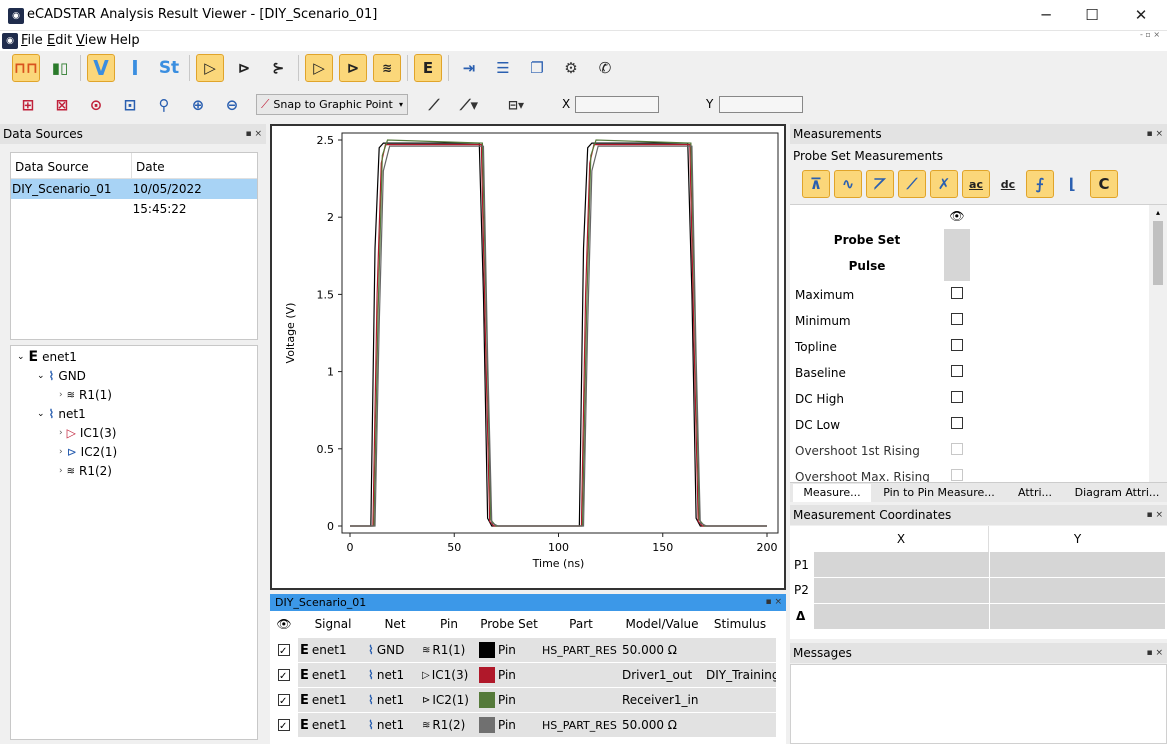  What do you see at coordinates (60, 68) in the screenshot?
I see `histogram-icon: ▮▯` at bounding box center [60, 68].